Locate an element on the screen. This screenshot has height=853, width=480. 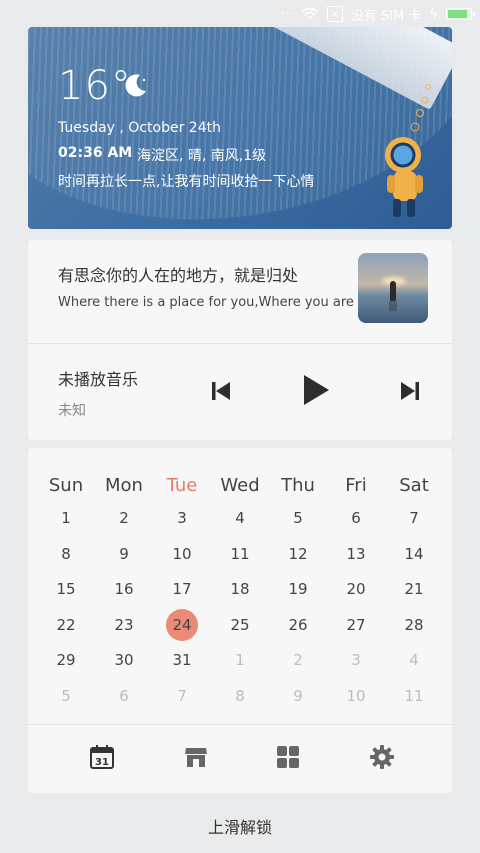
no-sim-icon: ✕ is located at coordinates (334, 14).